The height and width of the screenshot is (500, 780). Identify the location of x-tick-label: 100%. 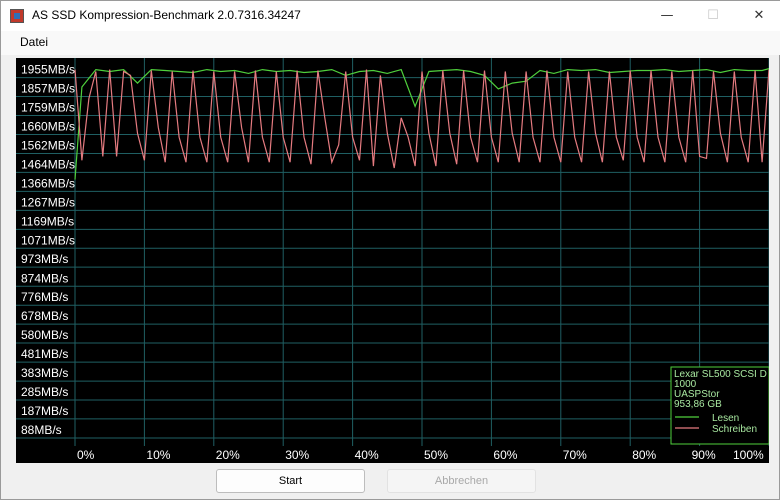
(748, 455).